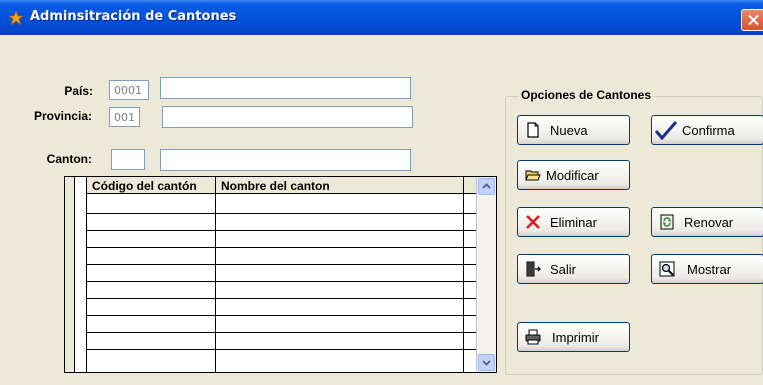 This screenshot has width=763, height=385. I want to click on close-icon, so click(752, 20).